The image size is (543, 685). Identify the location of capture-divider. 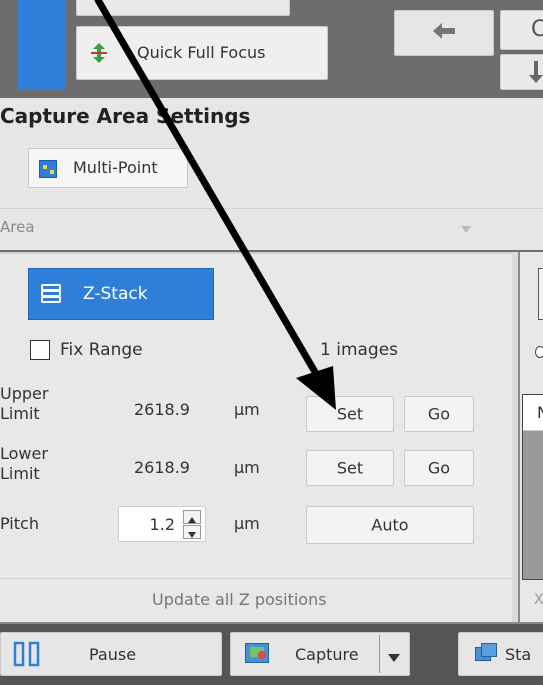
(379, 654).